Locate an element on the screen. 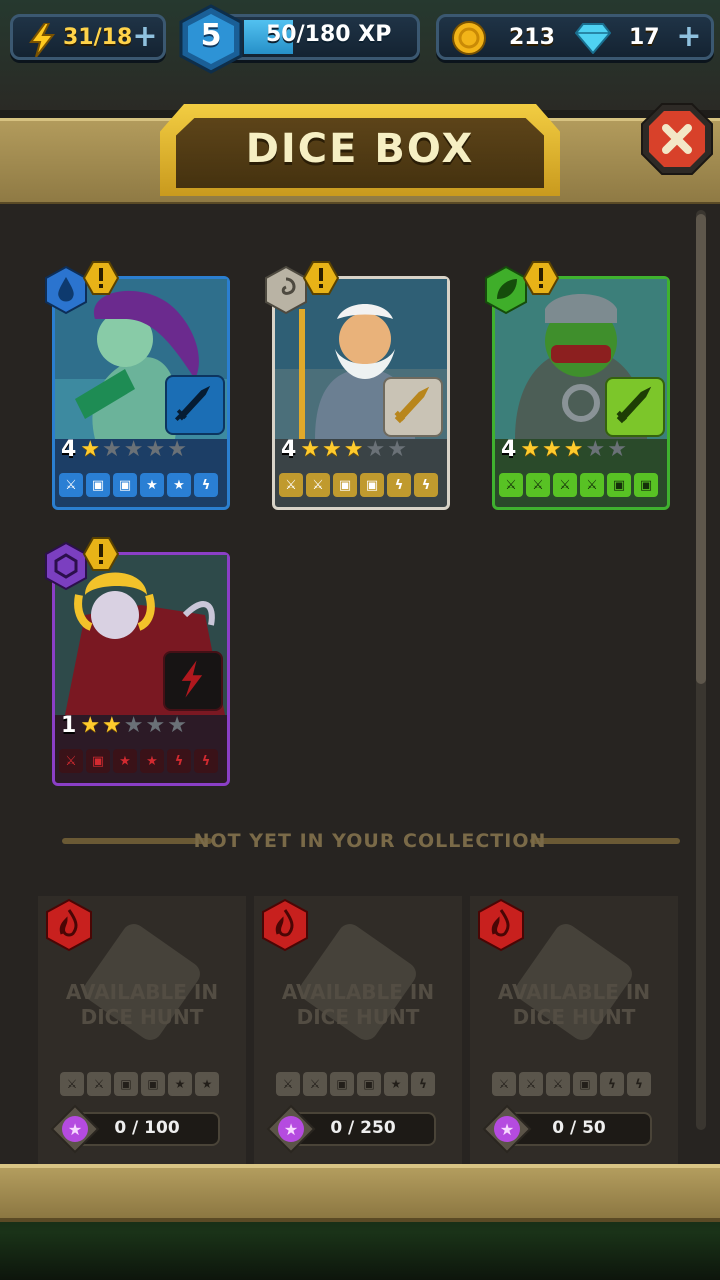  energy-counter: 31/18 + is located at coordinates (88, 37).